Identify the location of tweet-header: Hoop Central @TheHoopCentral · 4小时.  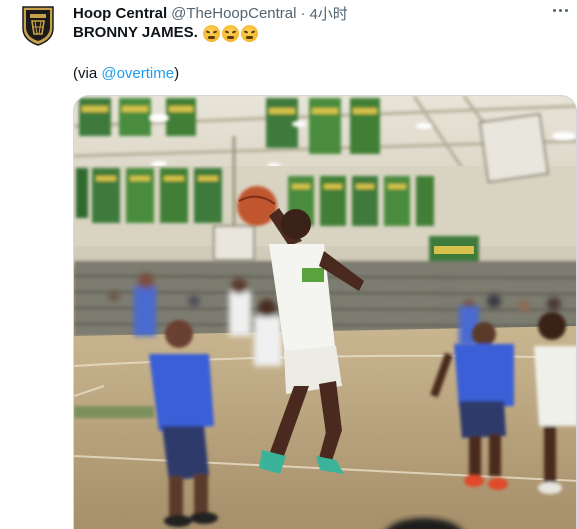
(325, 13).